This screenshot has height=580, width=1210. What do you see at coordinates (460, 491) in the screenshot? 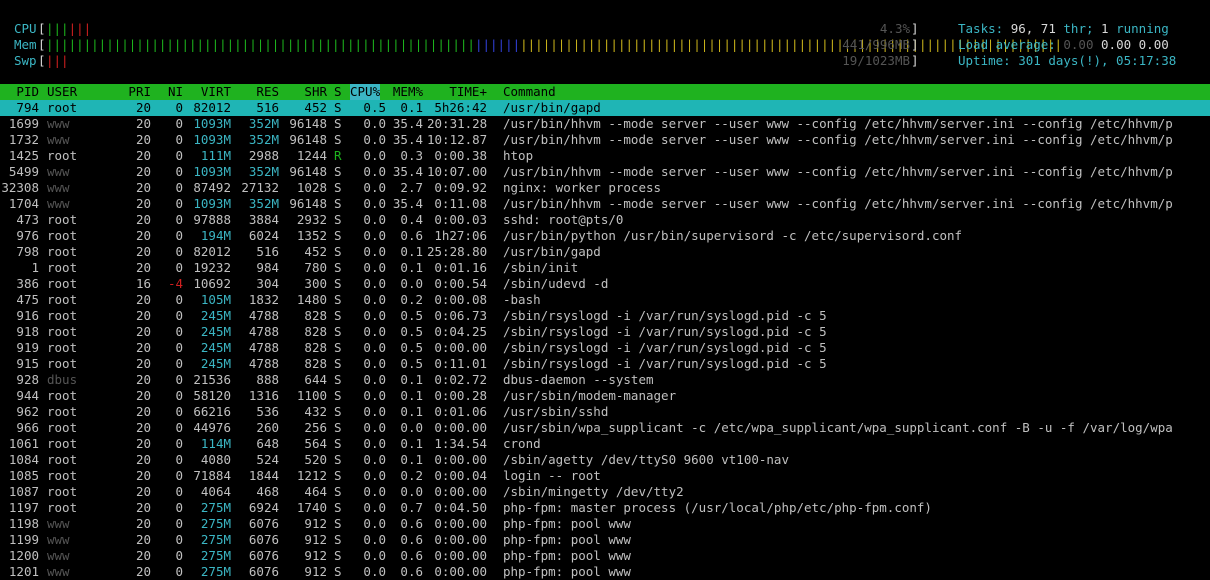
I see `process-time: 0:00.00` at bounding box center [460, 491].